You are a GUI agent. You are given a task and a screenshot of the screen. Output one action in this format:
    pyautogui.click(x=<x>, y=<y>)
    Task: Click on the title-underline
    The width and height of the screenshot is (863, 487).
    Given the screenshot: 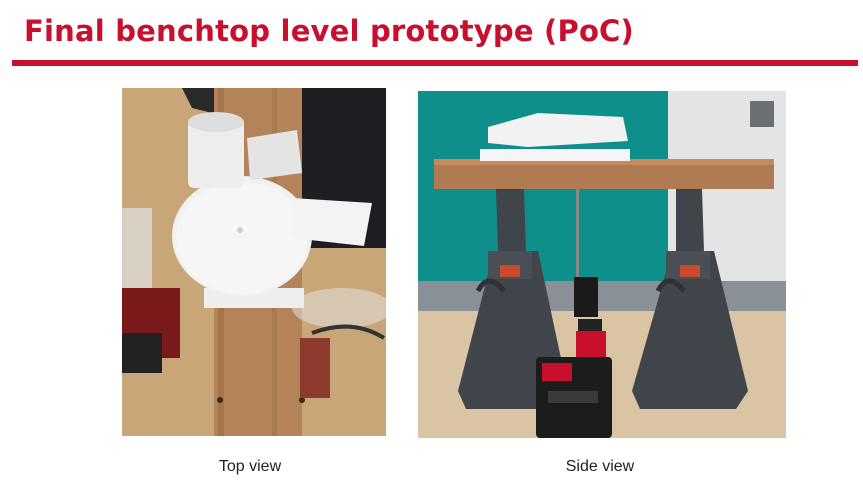 What is the action you would take?
    pyautogui.click(x=435, y=63)
    